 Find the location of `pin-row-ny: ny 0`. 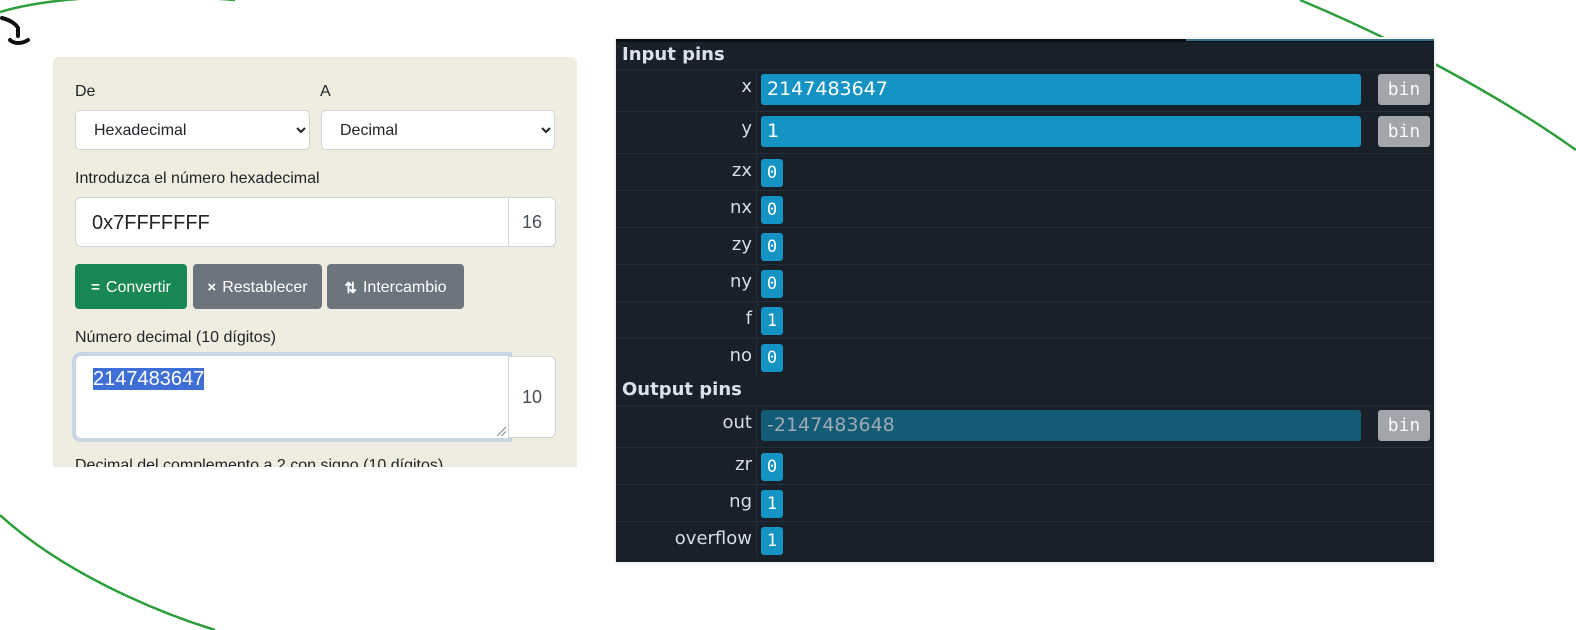

pin-row-ny: ny 0 is located at coordinates (1025, 283).